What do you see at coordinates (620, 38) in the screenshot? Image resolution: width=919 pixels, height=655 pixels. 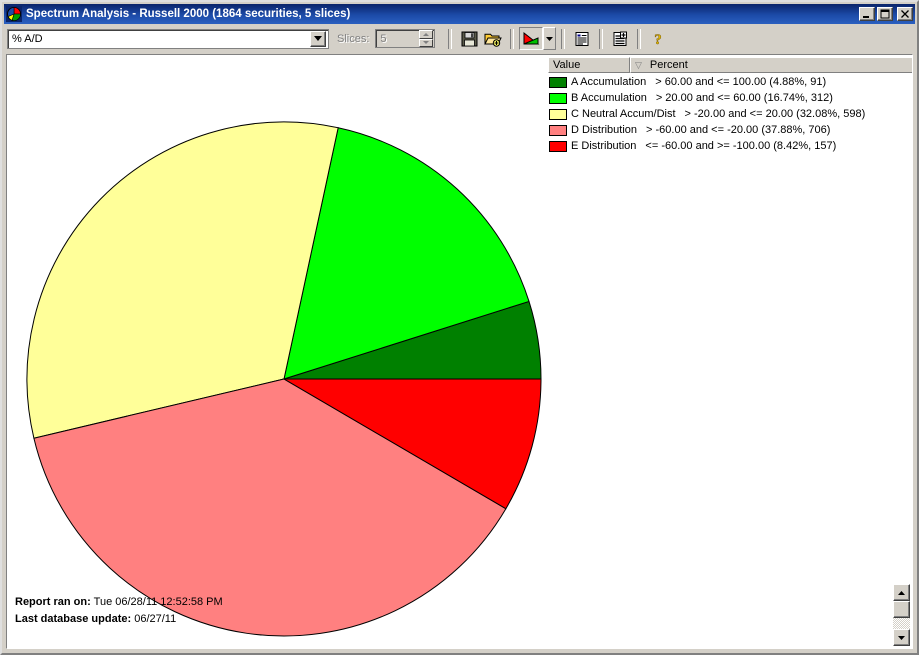 I see `add-report-button` at bounding box center [620, 38].